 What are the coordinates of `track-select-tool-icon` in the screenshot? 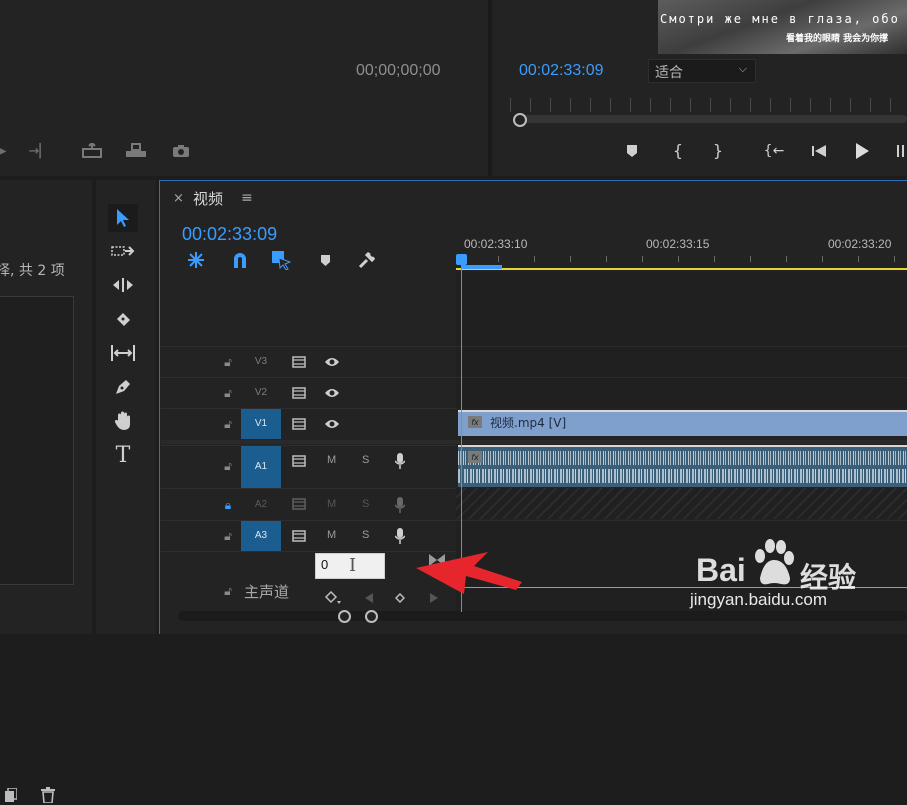 It's located at (123, 251).